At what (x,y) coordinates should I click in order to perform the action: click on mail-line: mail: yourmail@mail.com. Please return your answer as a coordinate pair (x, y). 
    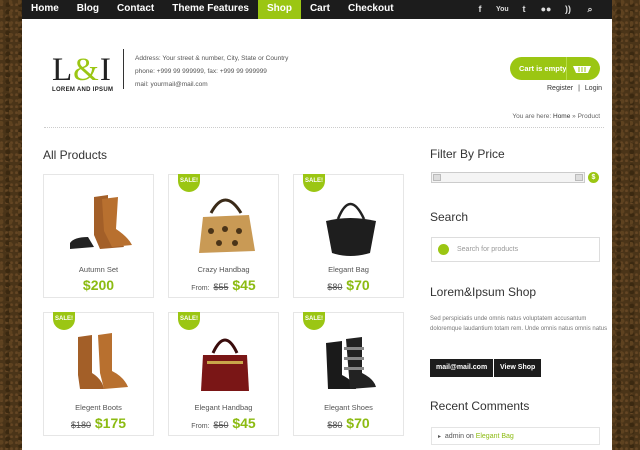
    Looking at the image, I should click on (171, 84).